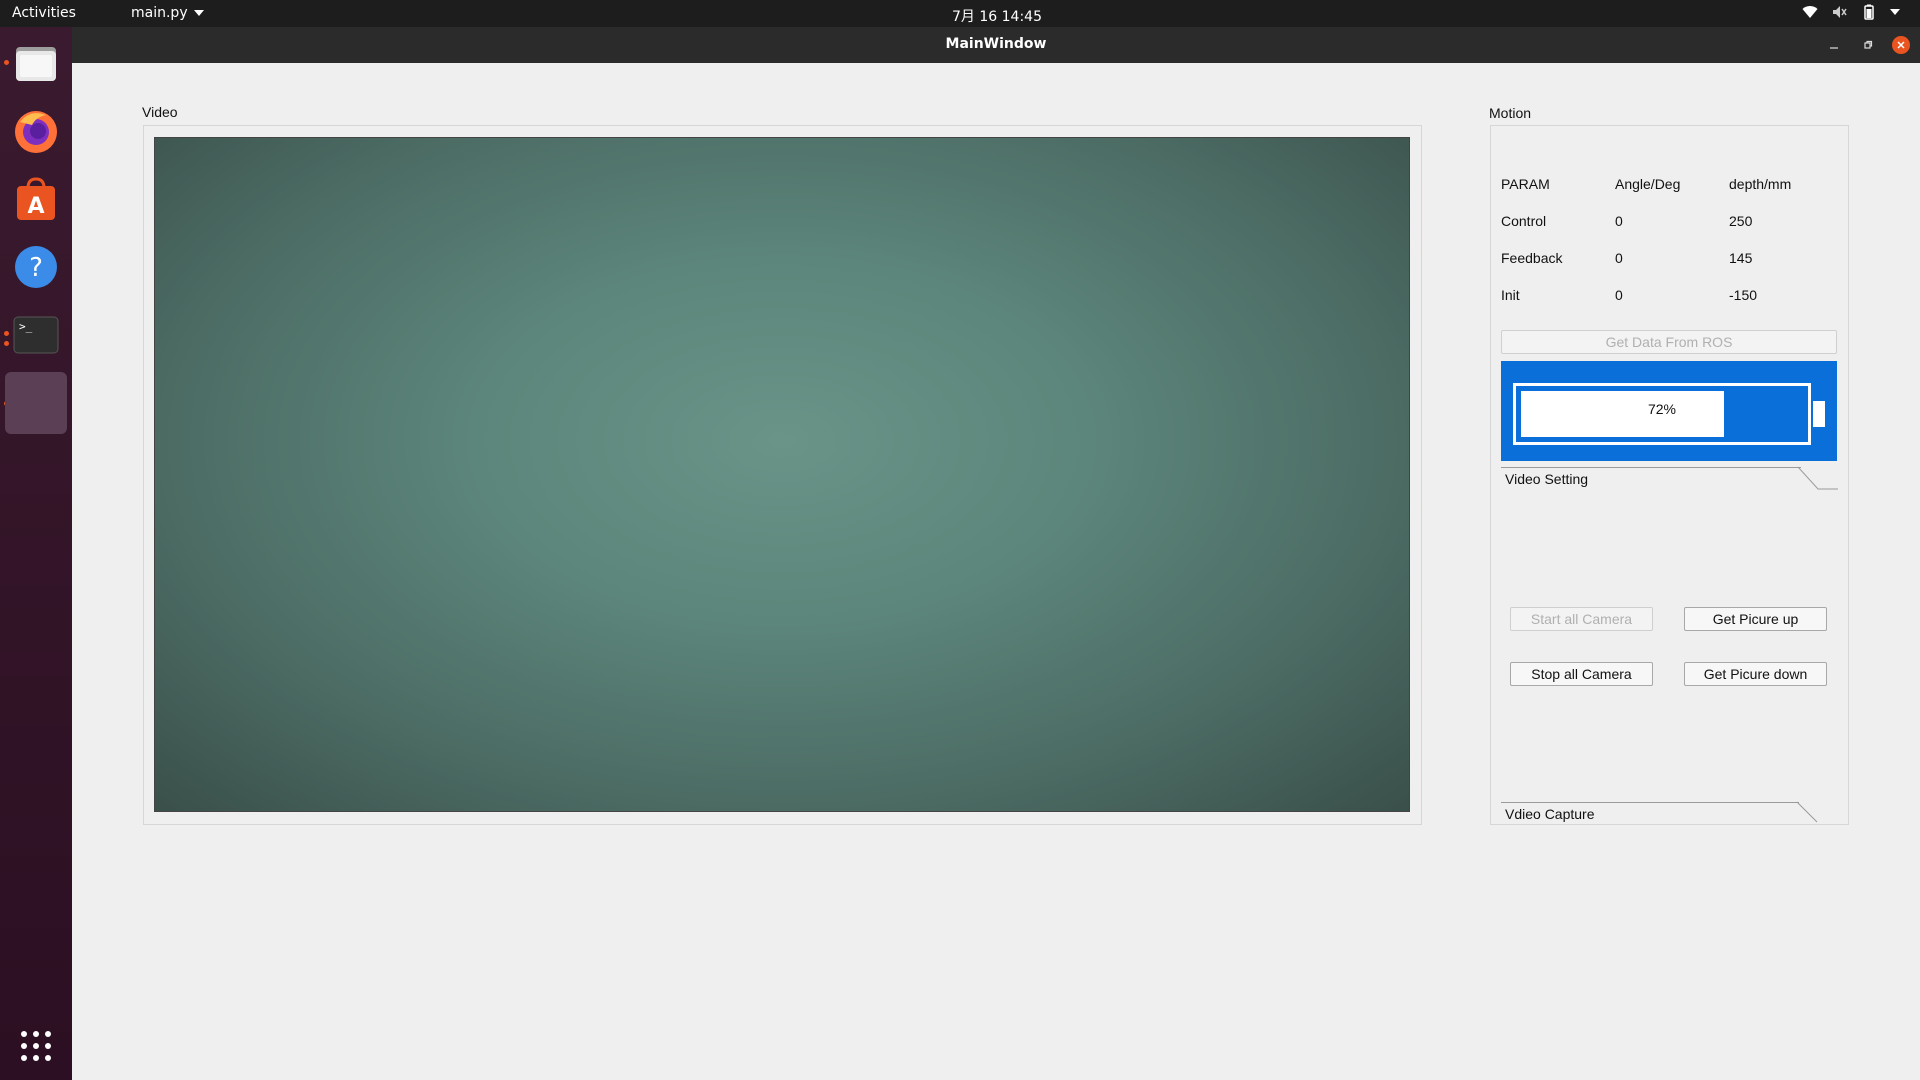  What do you see at coordinates (36, 131) in the screenshot?
I see `firefox-icon` at bounding box center [36, 131].